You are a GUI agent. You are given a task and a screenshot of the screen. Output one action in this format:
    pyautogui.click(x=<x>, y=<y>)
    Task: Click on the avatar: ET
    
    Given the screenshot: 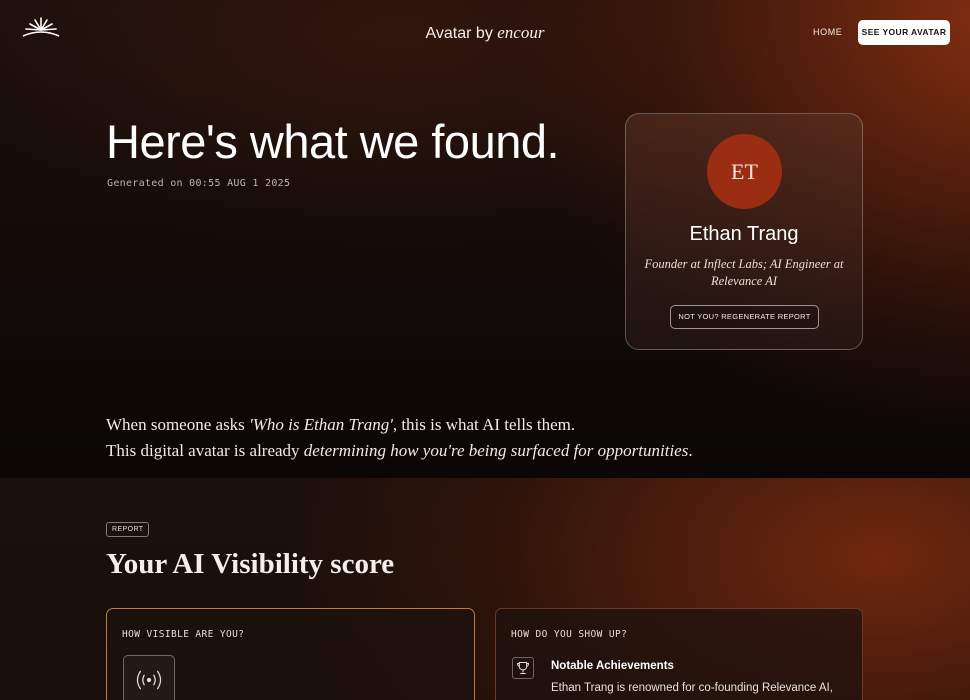 What is the action you would take?
    pyautogui.click(x=744, y=171)
    